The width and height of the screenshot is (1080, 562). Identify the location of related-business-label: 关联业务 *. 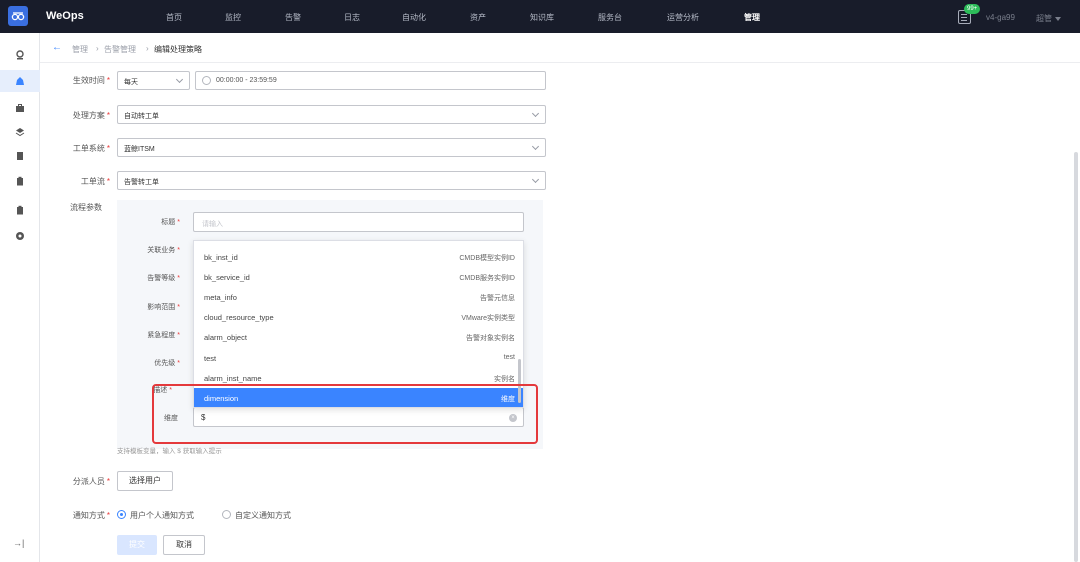
(163, 250).